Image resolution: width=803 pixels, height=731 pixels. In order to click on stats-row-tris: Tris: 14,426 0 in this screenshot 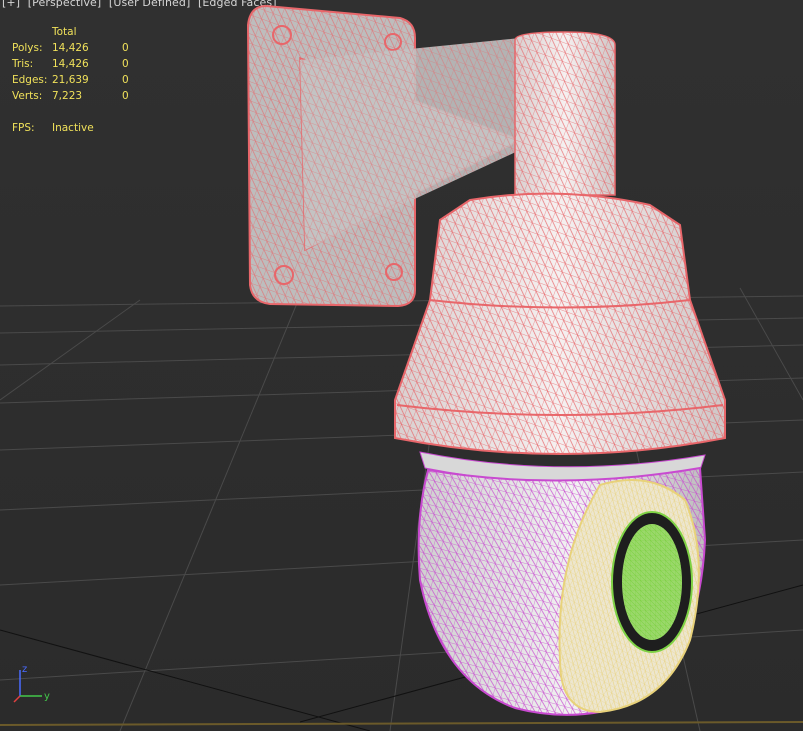, I will do `click(82, 64)`.